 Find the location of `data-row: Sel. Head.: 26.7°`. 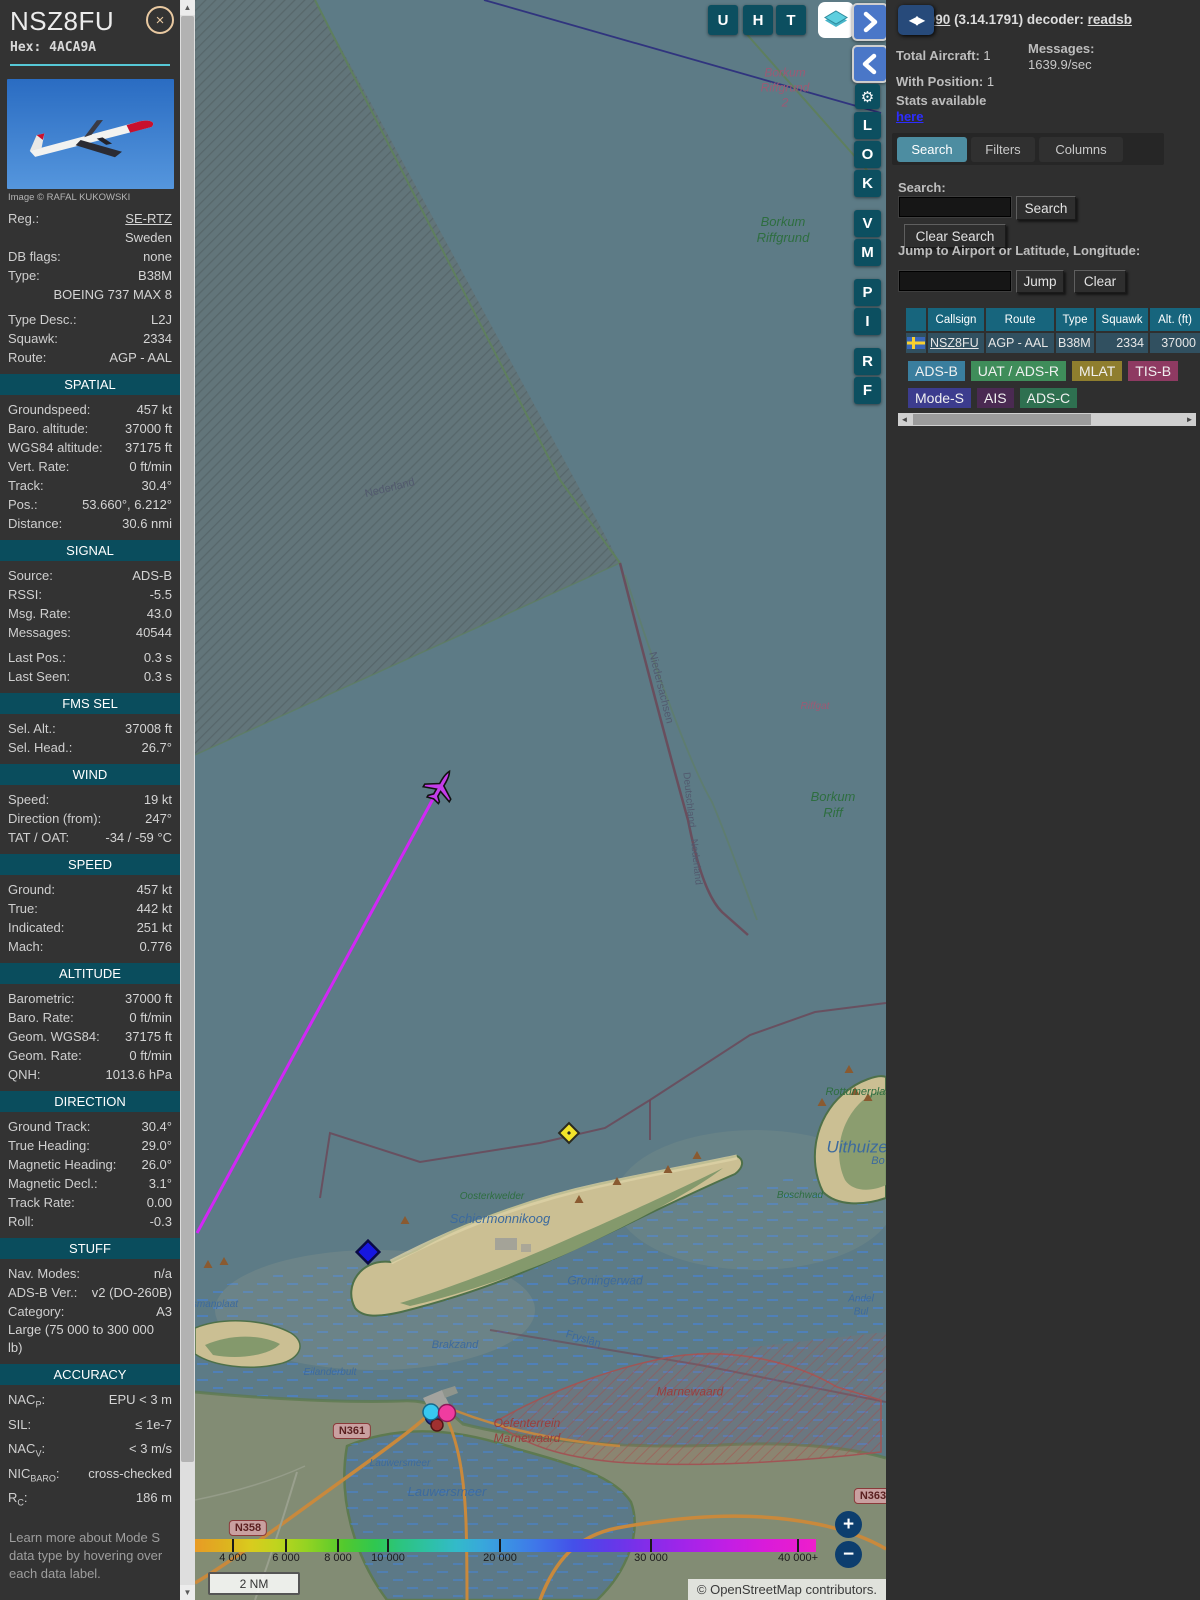

data-row: Sel. Head.: 26.7° is located at coordinates (90, 747).